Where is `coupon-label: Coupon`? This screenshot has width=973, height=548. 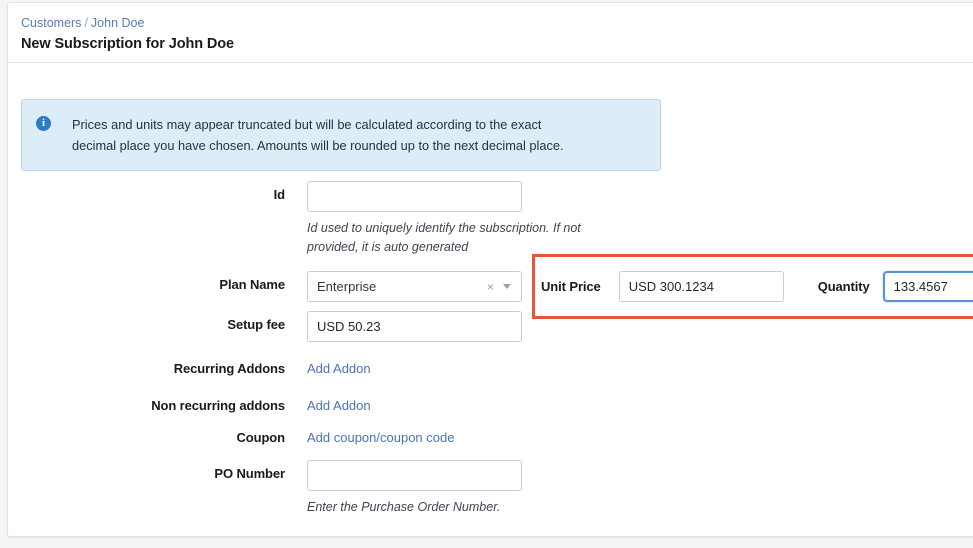
coupon-label: Coupon is located at coordinates (261, 437).